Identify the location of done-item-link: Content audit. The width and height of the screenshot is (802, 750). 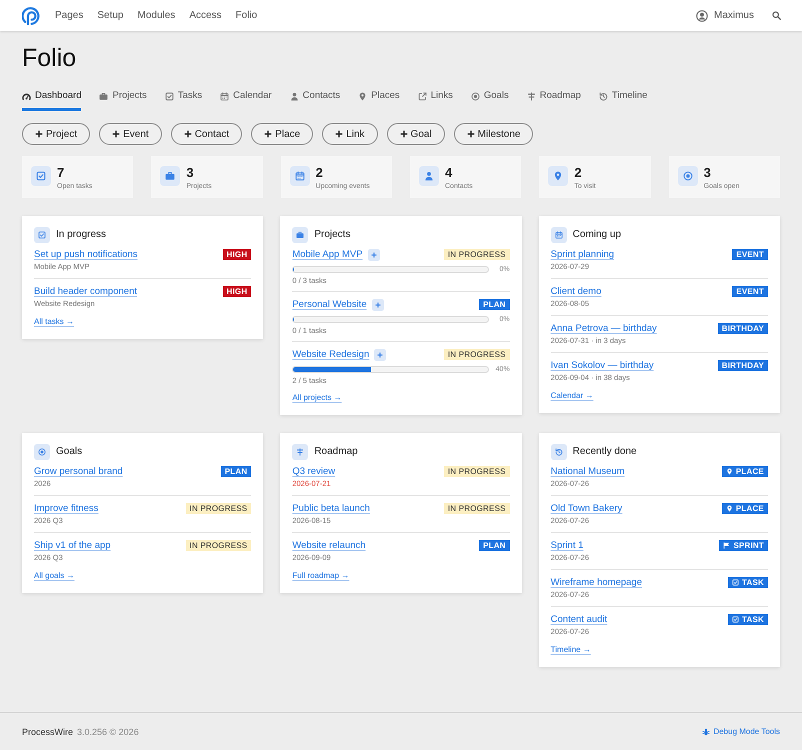
(579, 619).